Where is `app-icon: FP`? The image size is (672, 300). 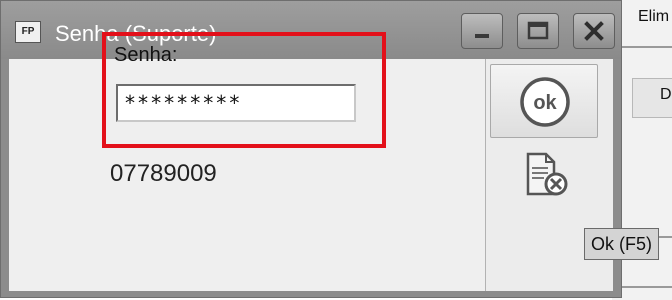 app-icon: FP is located at coordinates (28, 32).